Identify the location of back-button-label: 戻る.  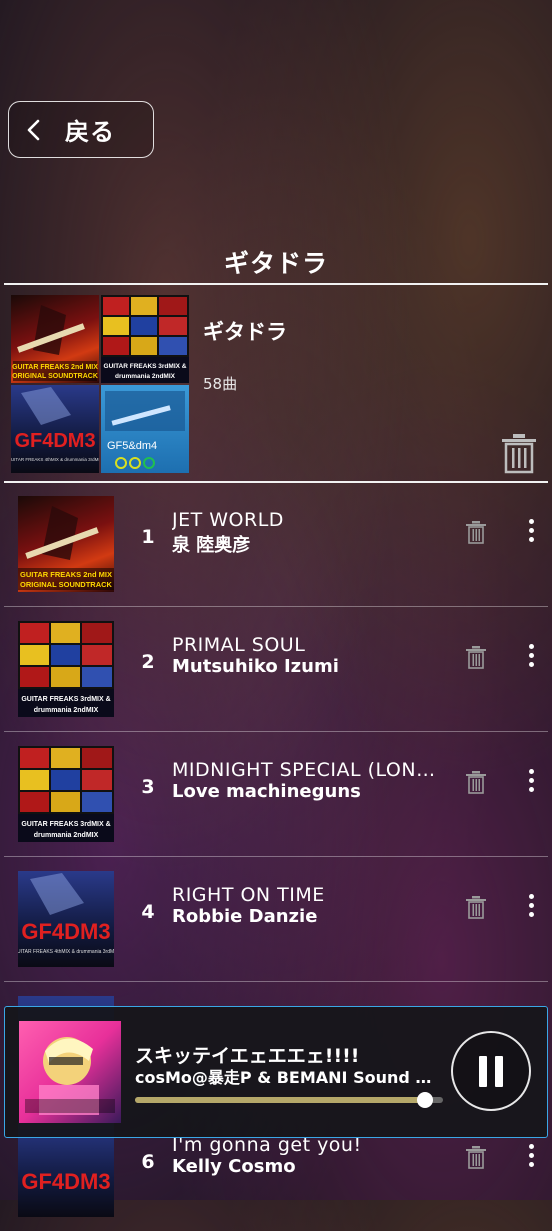
(90, 132).